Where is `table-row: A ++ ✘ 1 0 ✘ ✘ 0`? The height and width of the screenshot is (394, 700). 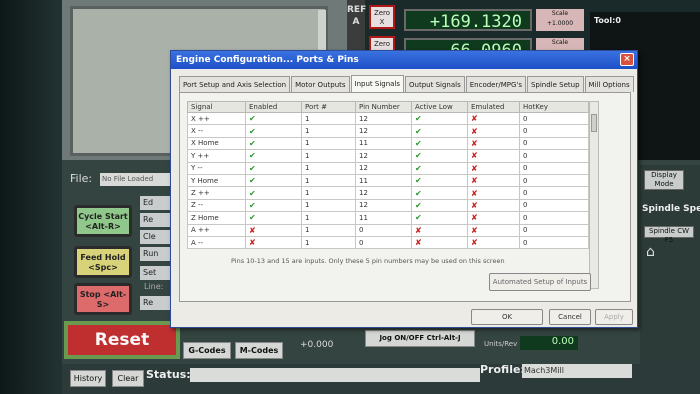
table-row: A ++ ✘ 1 0 ✘ ✘ 0 is located at coordinates (388, 230).